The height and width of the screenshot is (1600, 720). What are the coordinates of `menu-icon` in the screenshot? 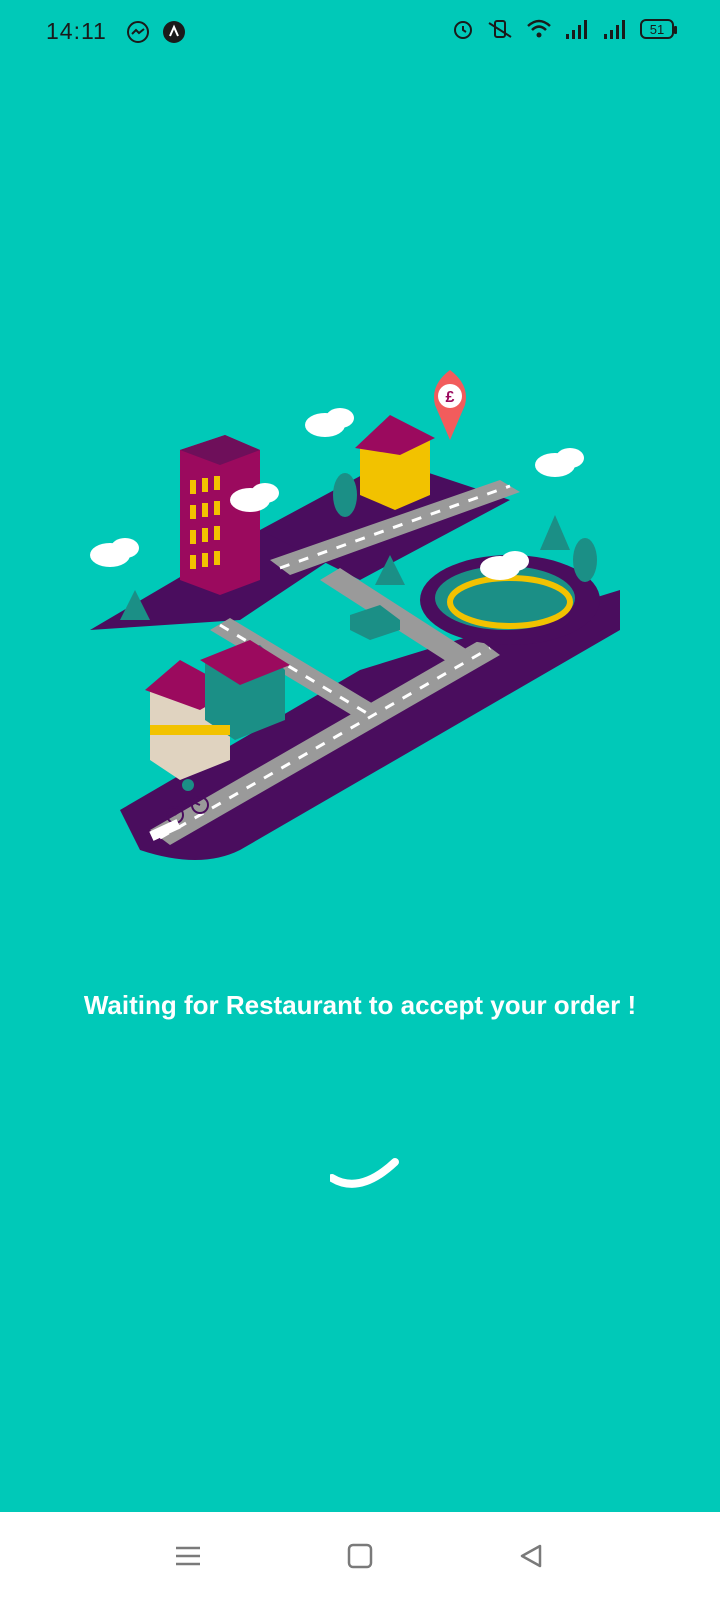 It's located at (188, 1556).